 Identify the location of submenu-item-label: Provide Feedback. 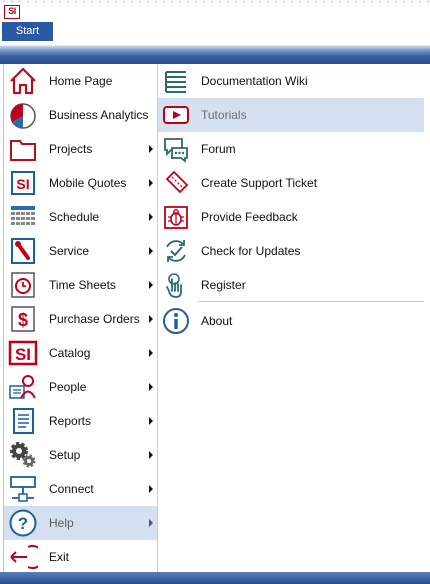
(249, 217).